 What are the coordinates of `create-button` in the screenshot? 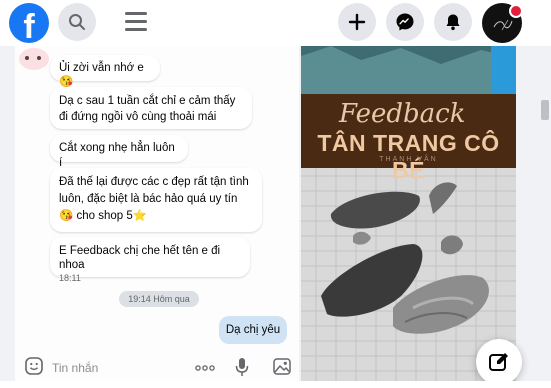 It's located at (357, 22).